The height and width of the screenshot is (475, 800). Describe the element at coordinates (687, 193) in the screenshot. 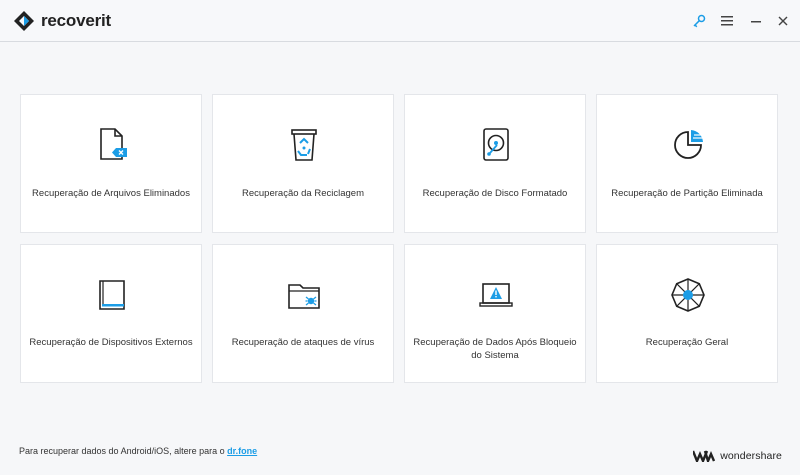

I see `card-label: Recuperação de Partição Eliminada` at that location.